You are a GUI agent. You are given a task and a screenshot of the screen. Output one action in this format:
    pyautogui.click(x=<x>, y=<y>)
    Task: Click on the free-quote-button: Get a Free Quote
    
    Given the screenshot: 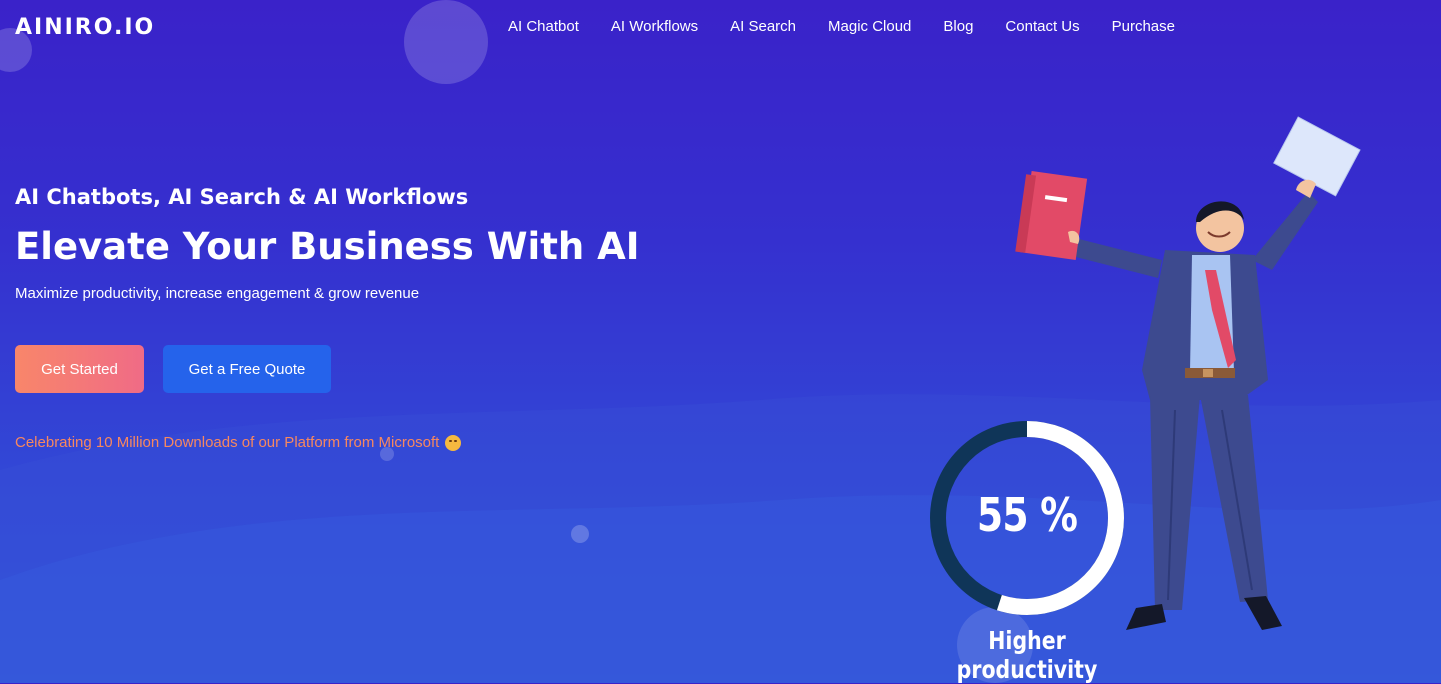 What is the action you would take?
    pyautogui.click(x=247, y=369)
    